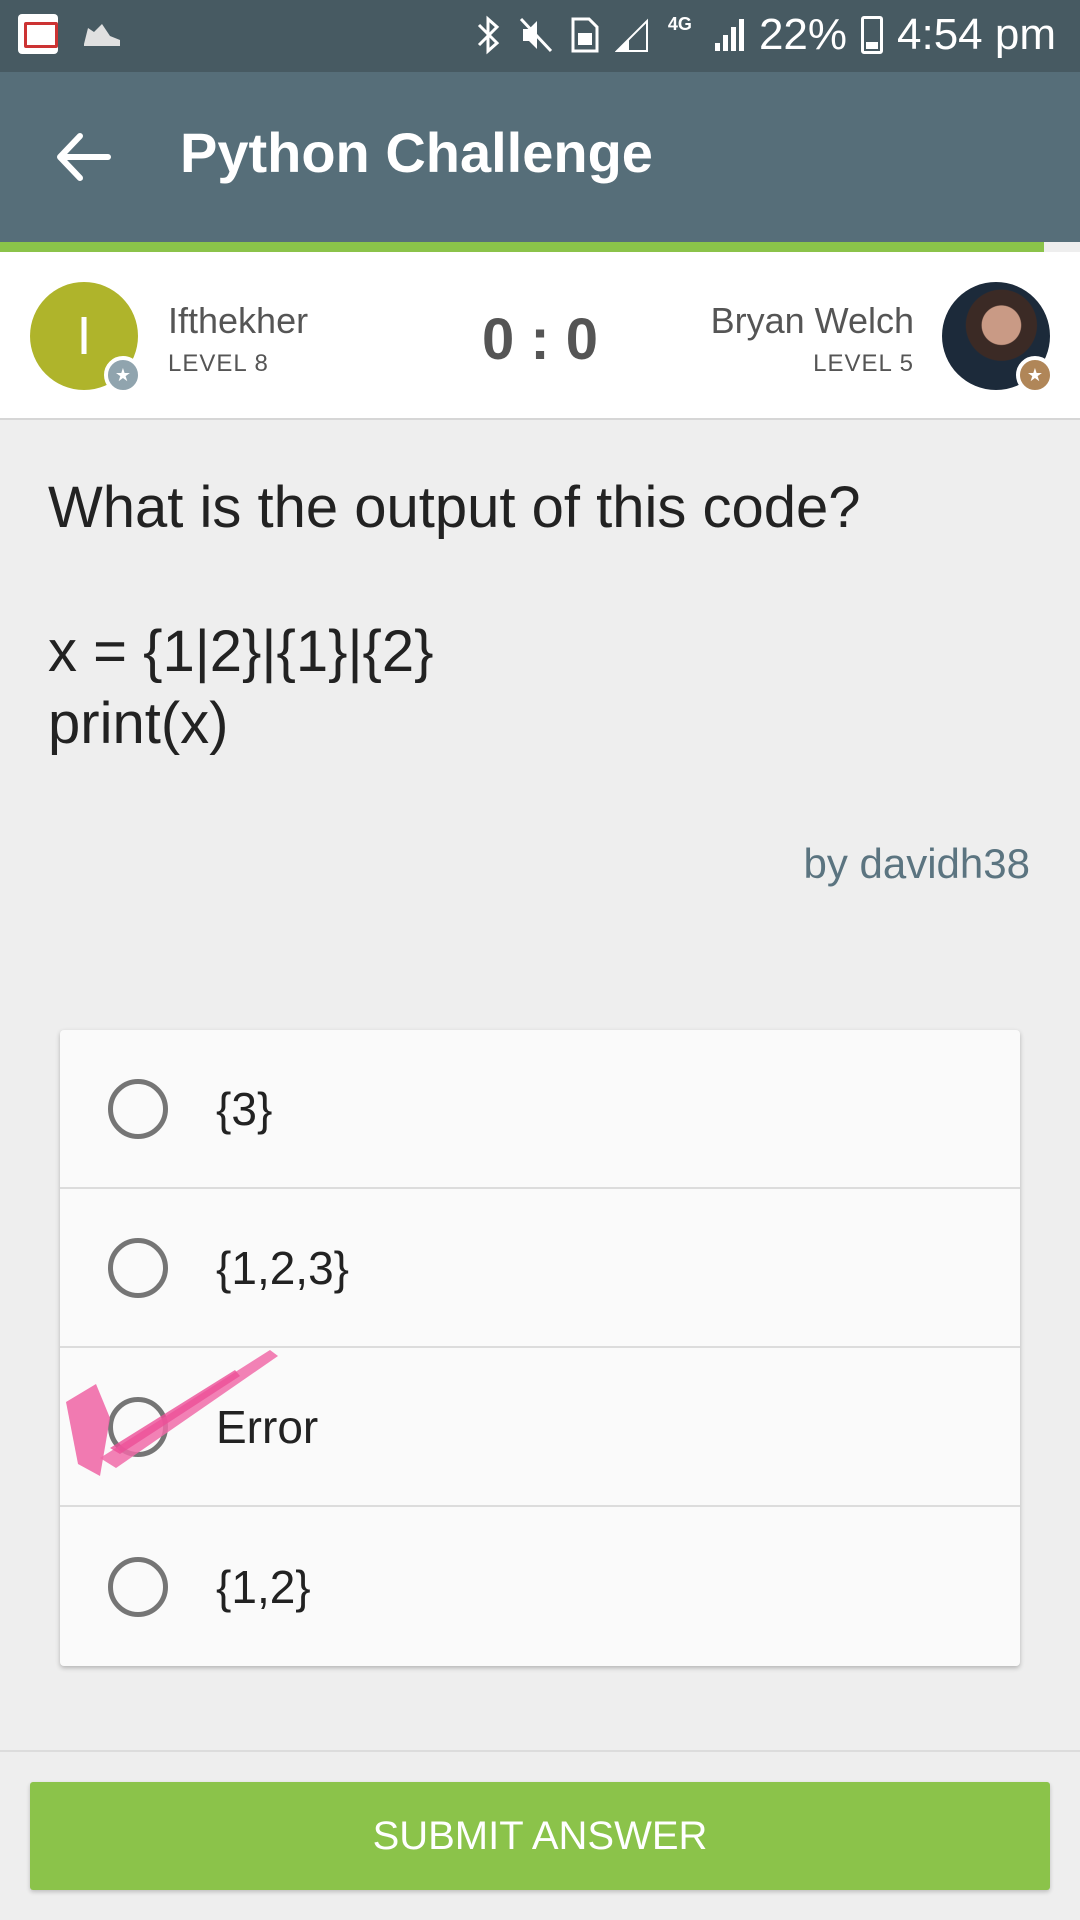  What do you see at coordinates (1035, 375) in the screenshot?
I see `star-badge-icon: ★` at bounding box center [1035, 375].